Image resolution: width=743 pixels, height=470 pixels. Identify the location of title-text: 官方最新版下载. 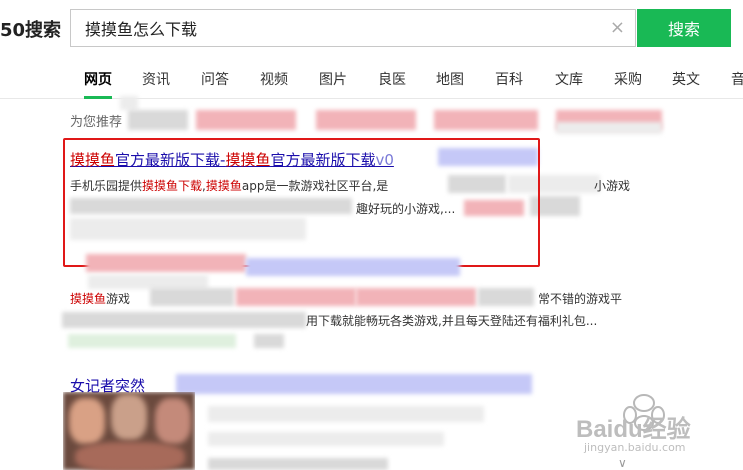
(323, 160).